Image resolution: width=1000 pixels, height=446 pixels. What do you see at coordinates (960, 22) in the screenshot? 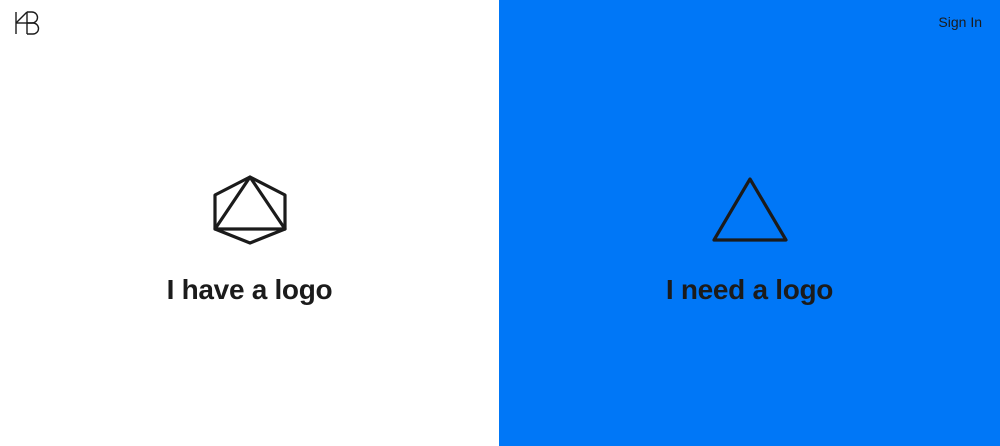
I see `sign-in-link: Sign In` at bounding box center [960, 22].